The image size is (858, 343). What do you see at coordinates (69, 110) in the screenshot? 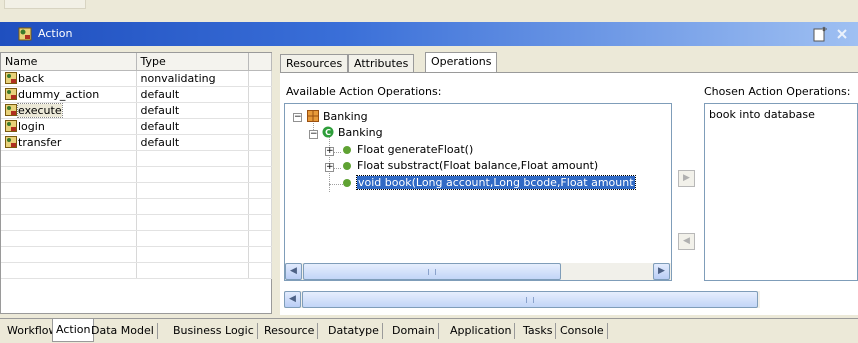
I see `action-name-cell: execute` at bounding box center [69, 110].